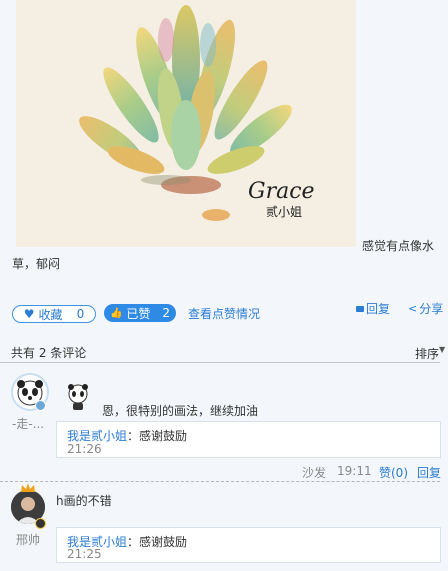 Image resolution: width=448 pixels, height=571 pixels. Describe the element at coordinates (224, 313) in the screenshot. I see `view-likes-link: 查看点赞情况` at that location.